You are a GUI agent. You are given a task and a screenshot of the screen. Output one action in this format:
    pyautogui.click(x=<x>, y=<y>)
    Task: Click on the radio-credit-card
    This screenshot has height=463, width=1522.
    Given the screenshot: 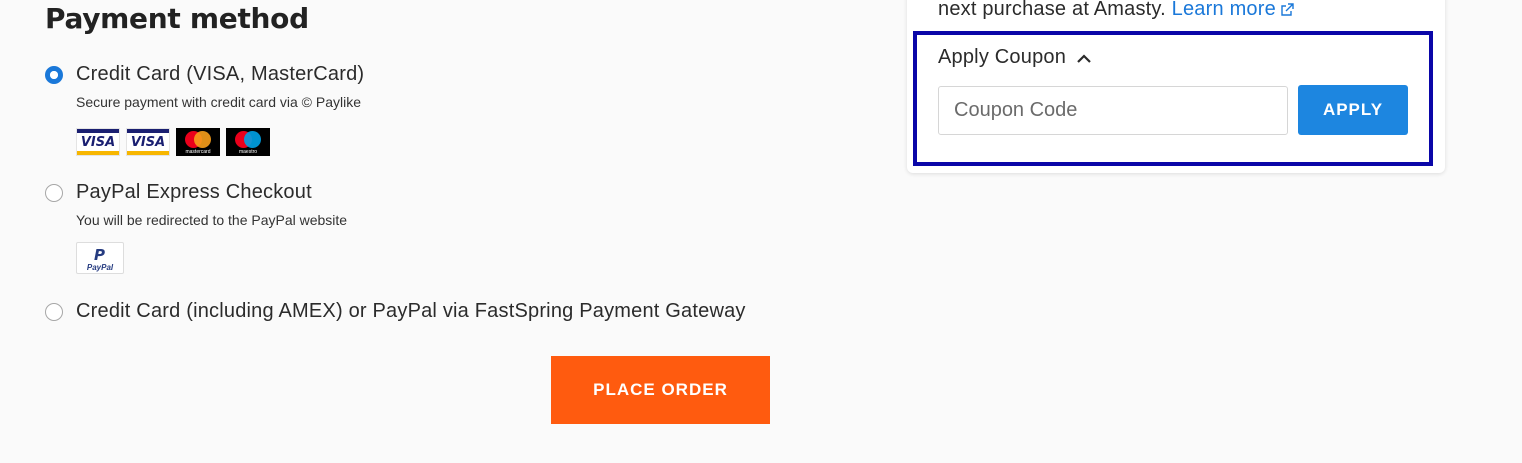 What is the action you would take?
    pyautogui.click(x=54, y=75)
    